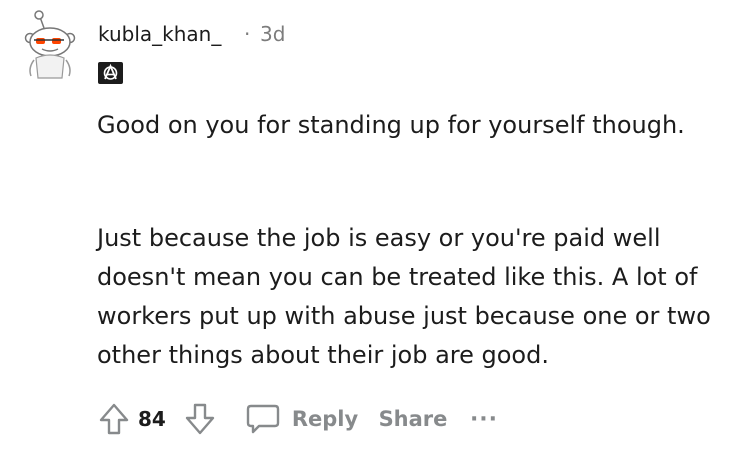 The height and width of the screenshot is (457, 729). I want to click on username-link: kubla_khan_, so click(159, 34).